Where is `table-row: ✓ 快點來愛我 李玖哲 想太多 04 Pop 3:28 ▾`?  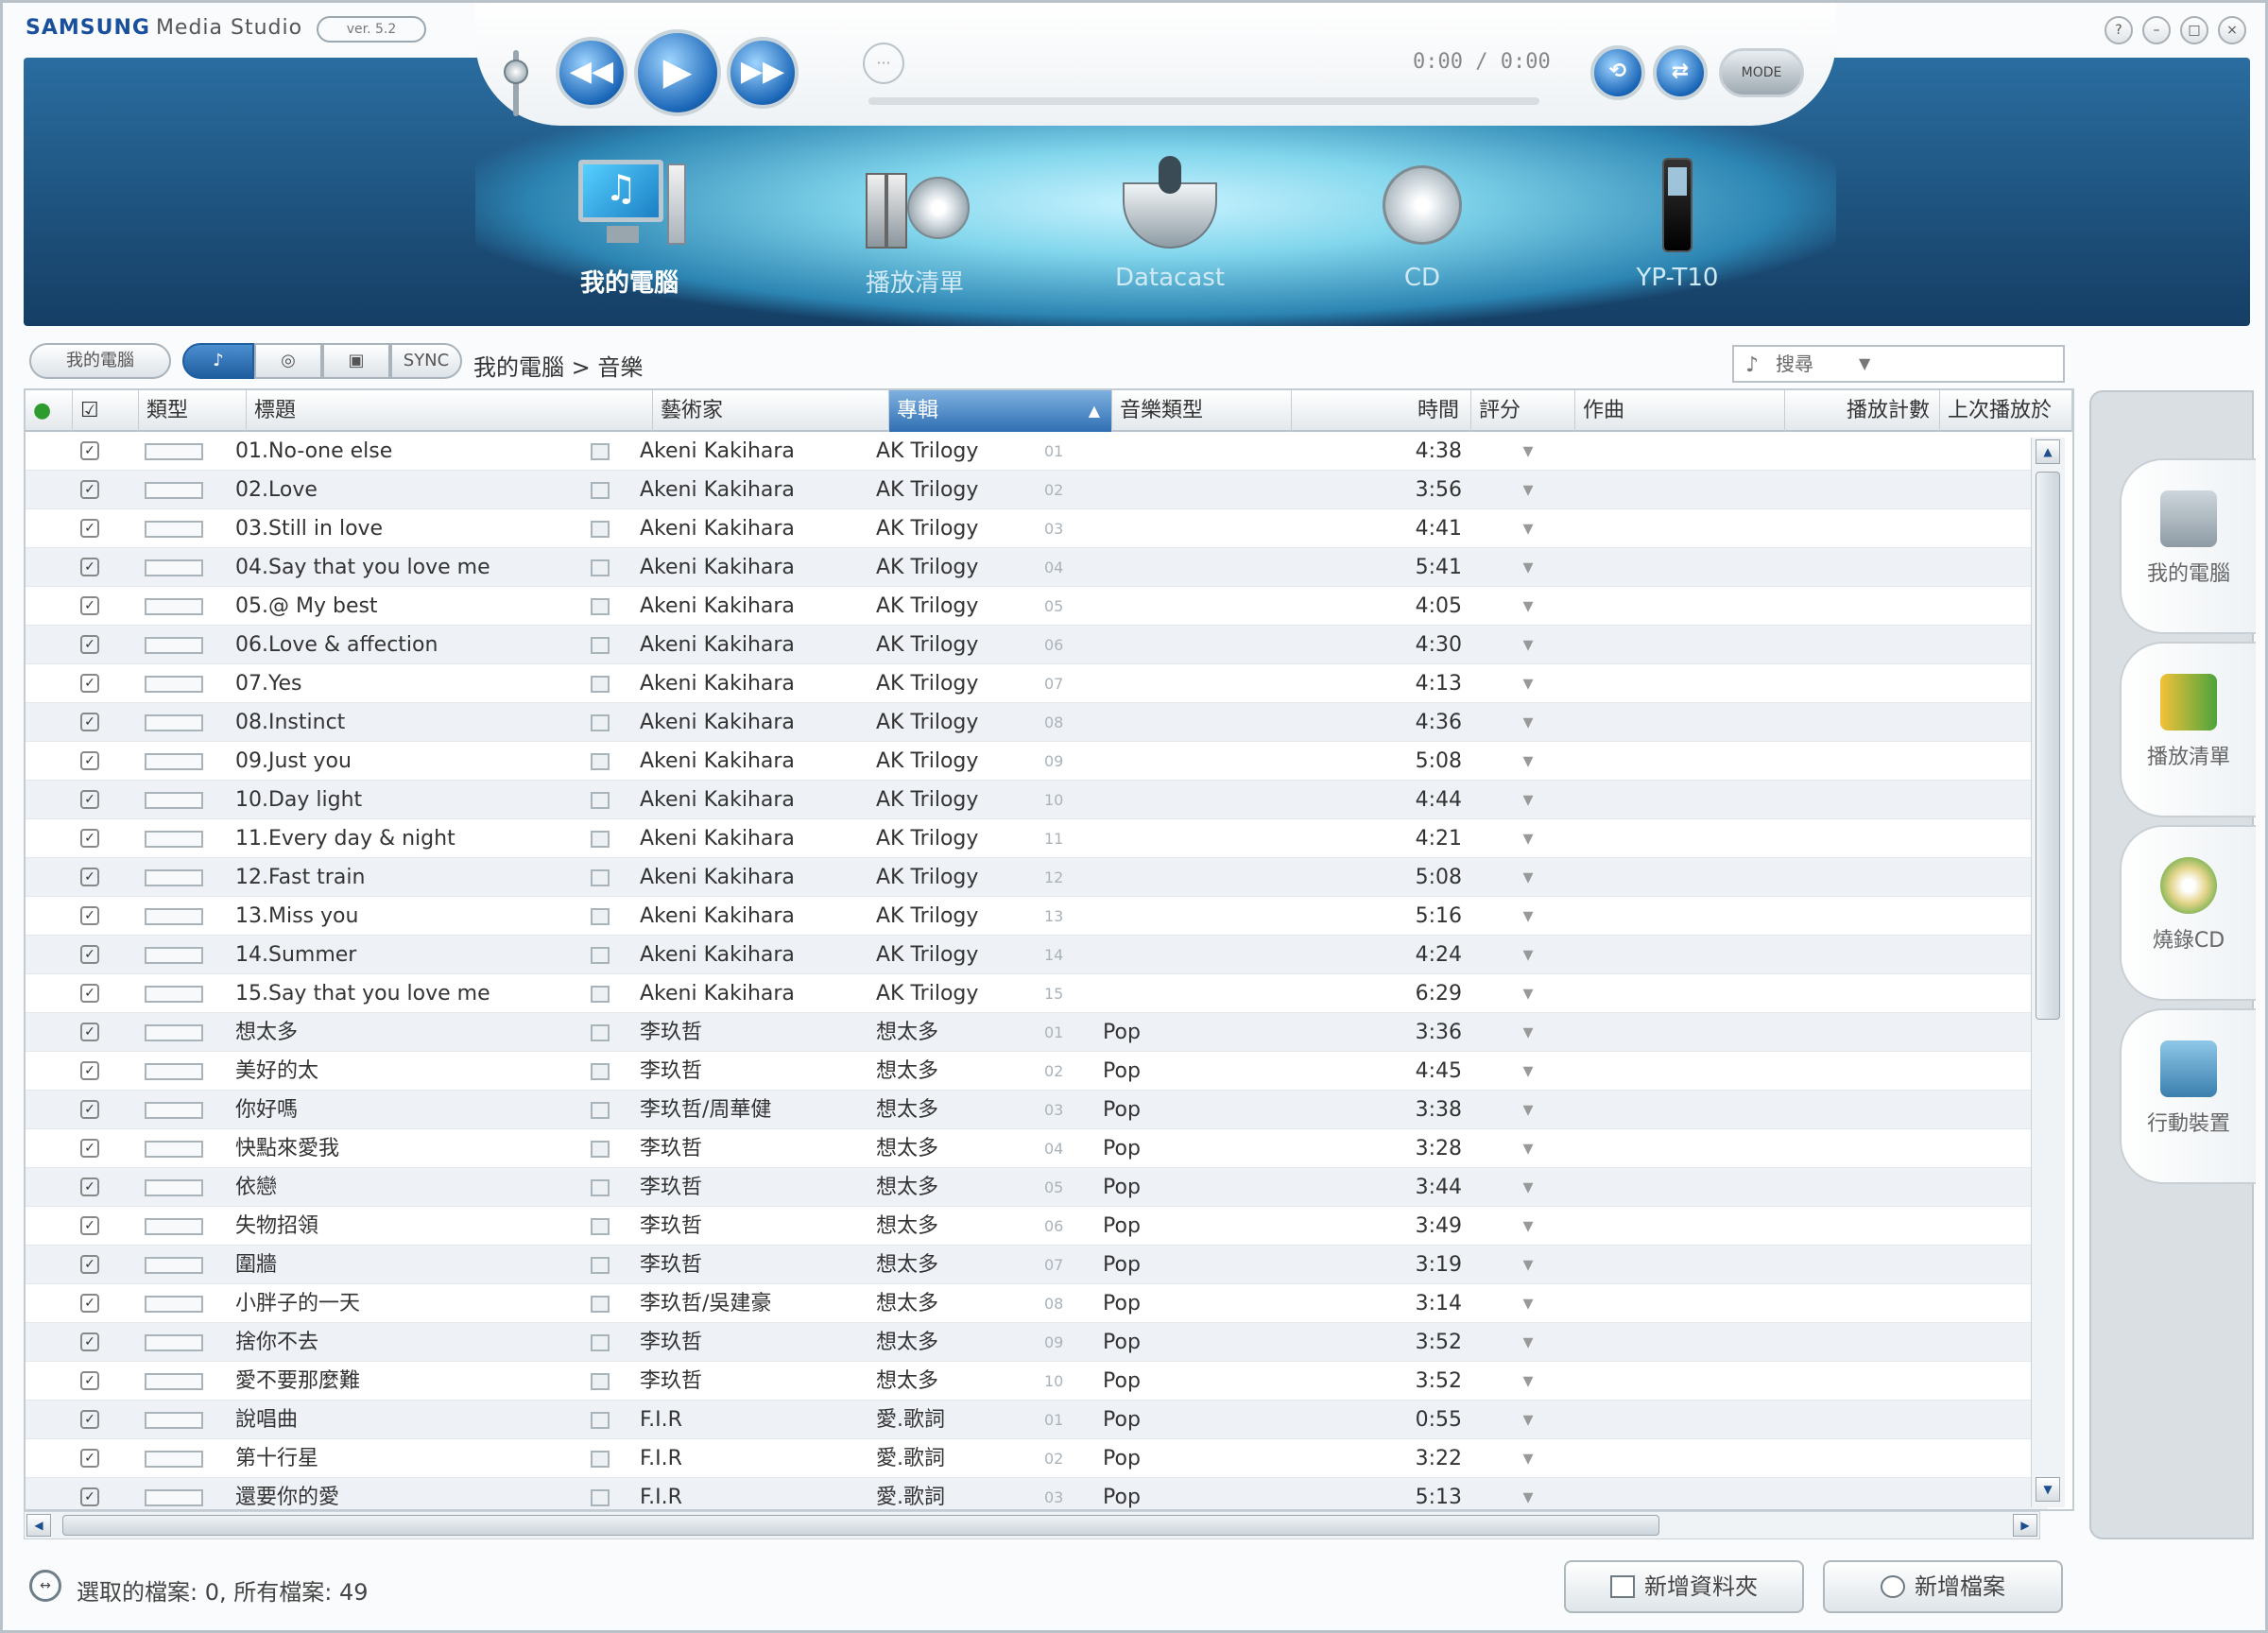
table-row: ✓ 快點來愛我 李玖哲 想太多 04 Pop 3:28 ▾ is located at coordinates (1037, 1148).